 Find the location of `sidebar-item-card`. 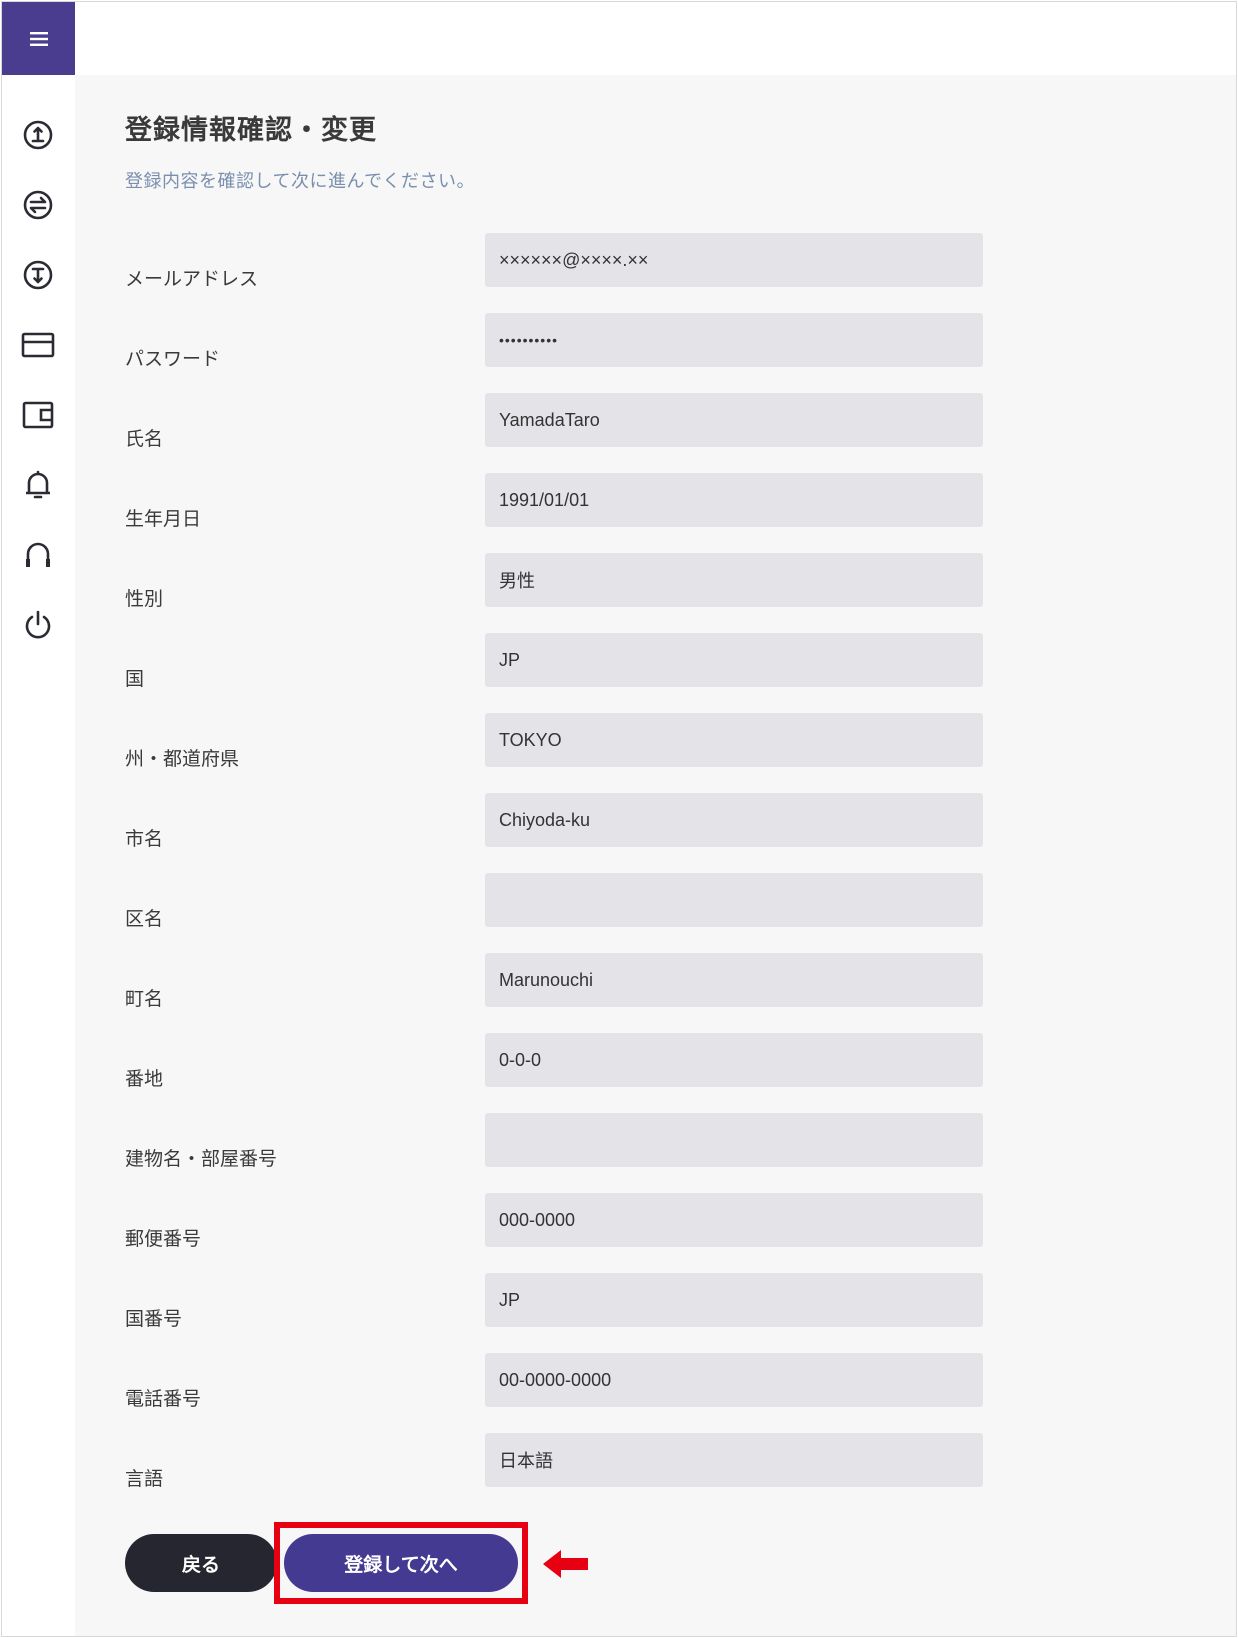

sidebar-item-card is located at coordinates (38, 345).